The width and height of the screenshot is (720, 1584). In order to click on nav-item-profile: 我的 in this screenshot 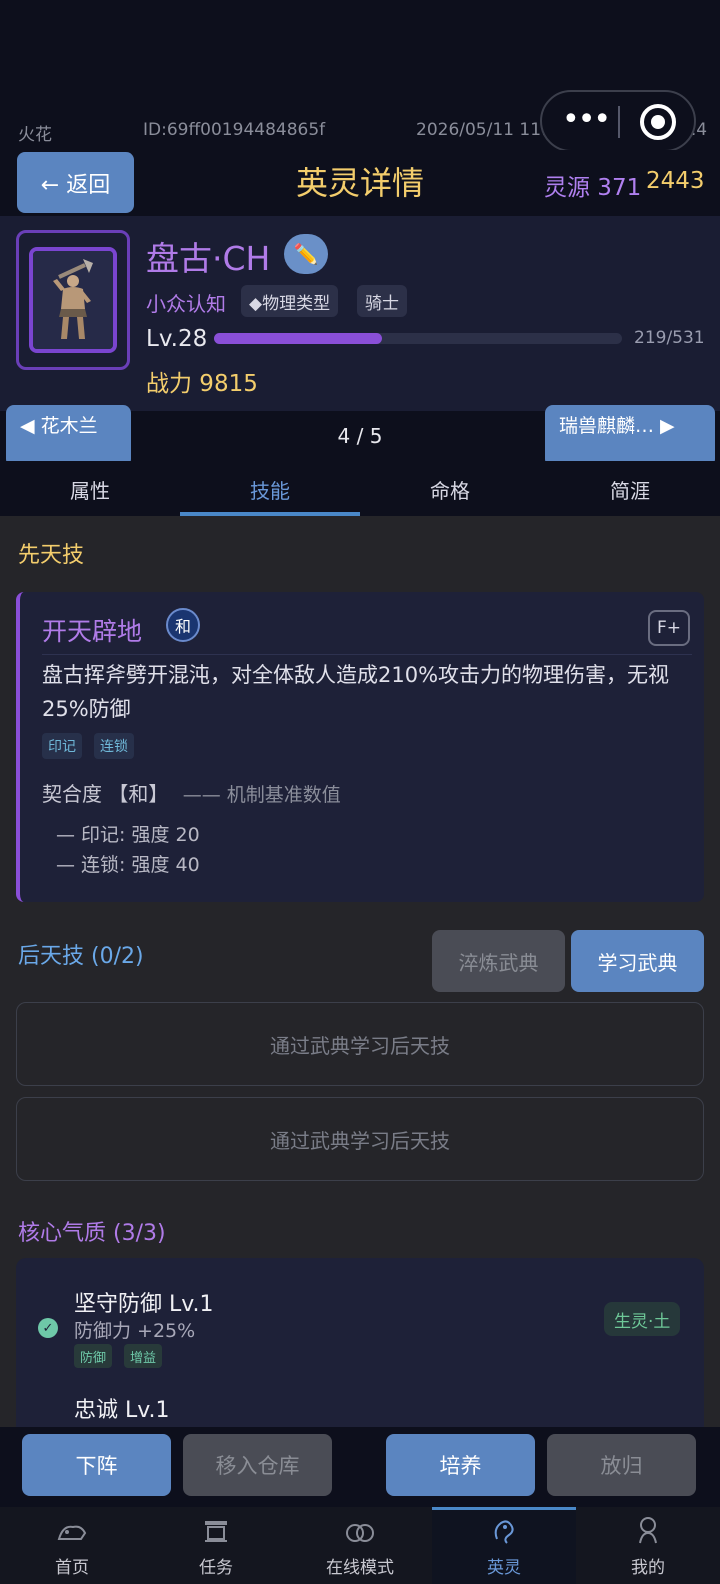, I will do `click(648, 1545)`.